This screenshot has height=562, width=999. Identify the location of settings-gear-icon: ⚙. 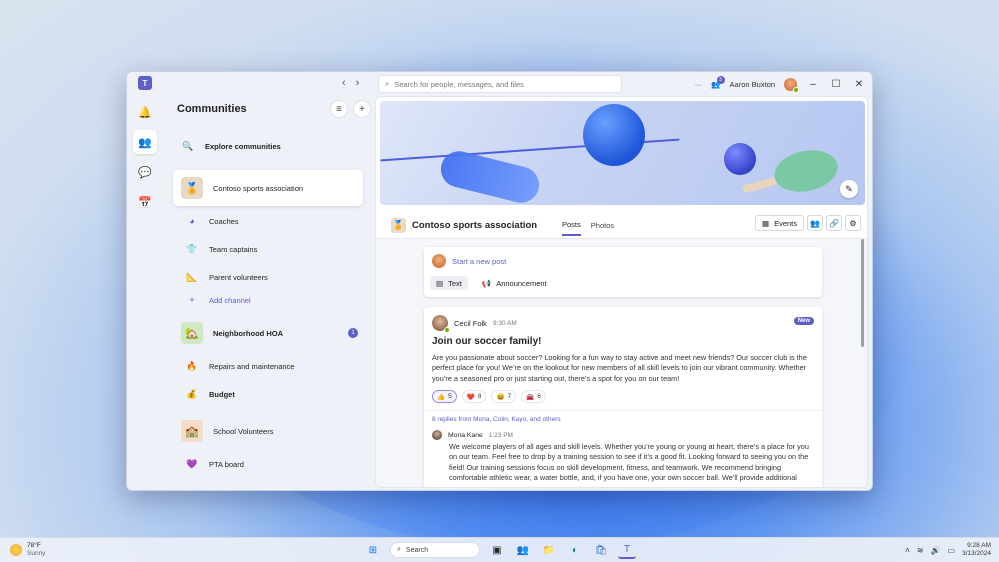
(853, 223).